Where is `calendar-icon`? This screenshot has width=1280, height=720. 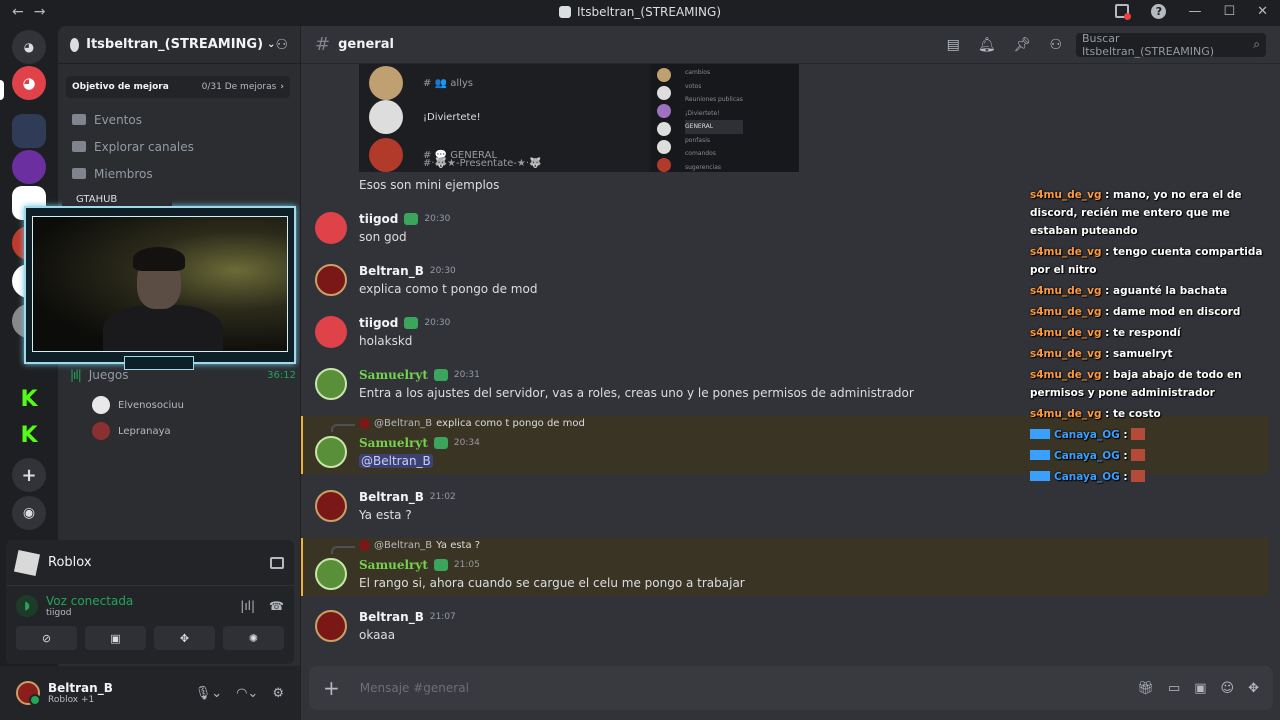 calendar-icon is located at coordinates (79, 119).